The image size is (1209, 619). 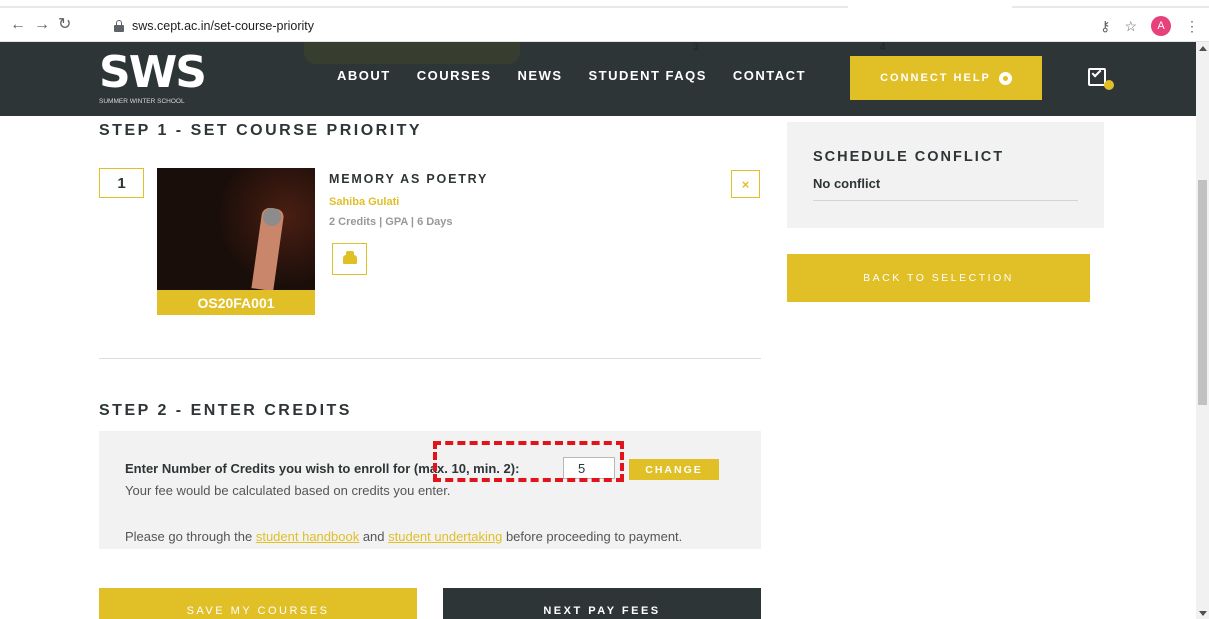 I want to click on tab-strip, so click(x=604, y=4).